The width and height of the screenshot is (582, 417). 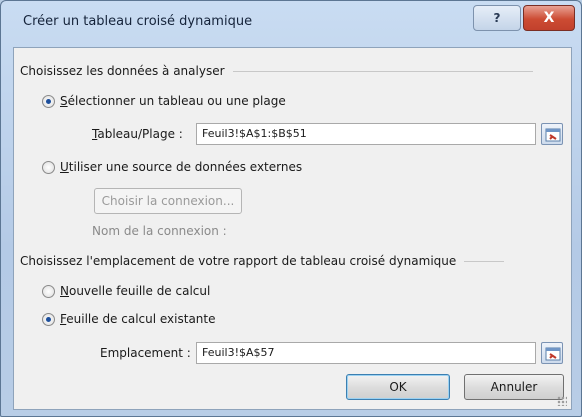 I want to click on new-worksheet-radio, so click(x=48, y=291).